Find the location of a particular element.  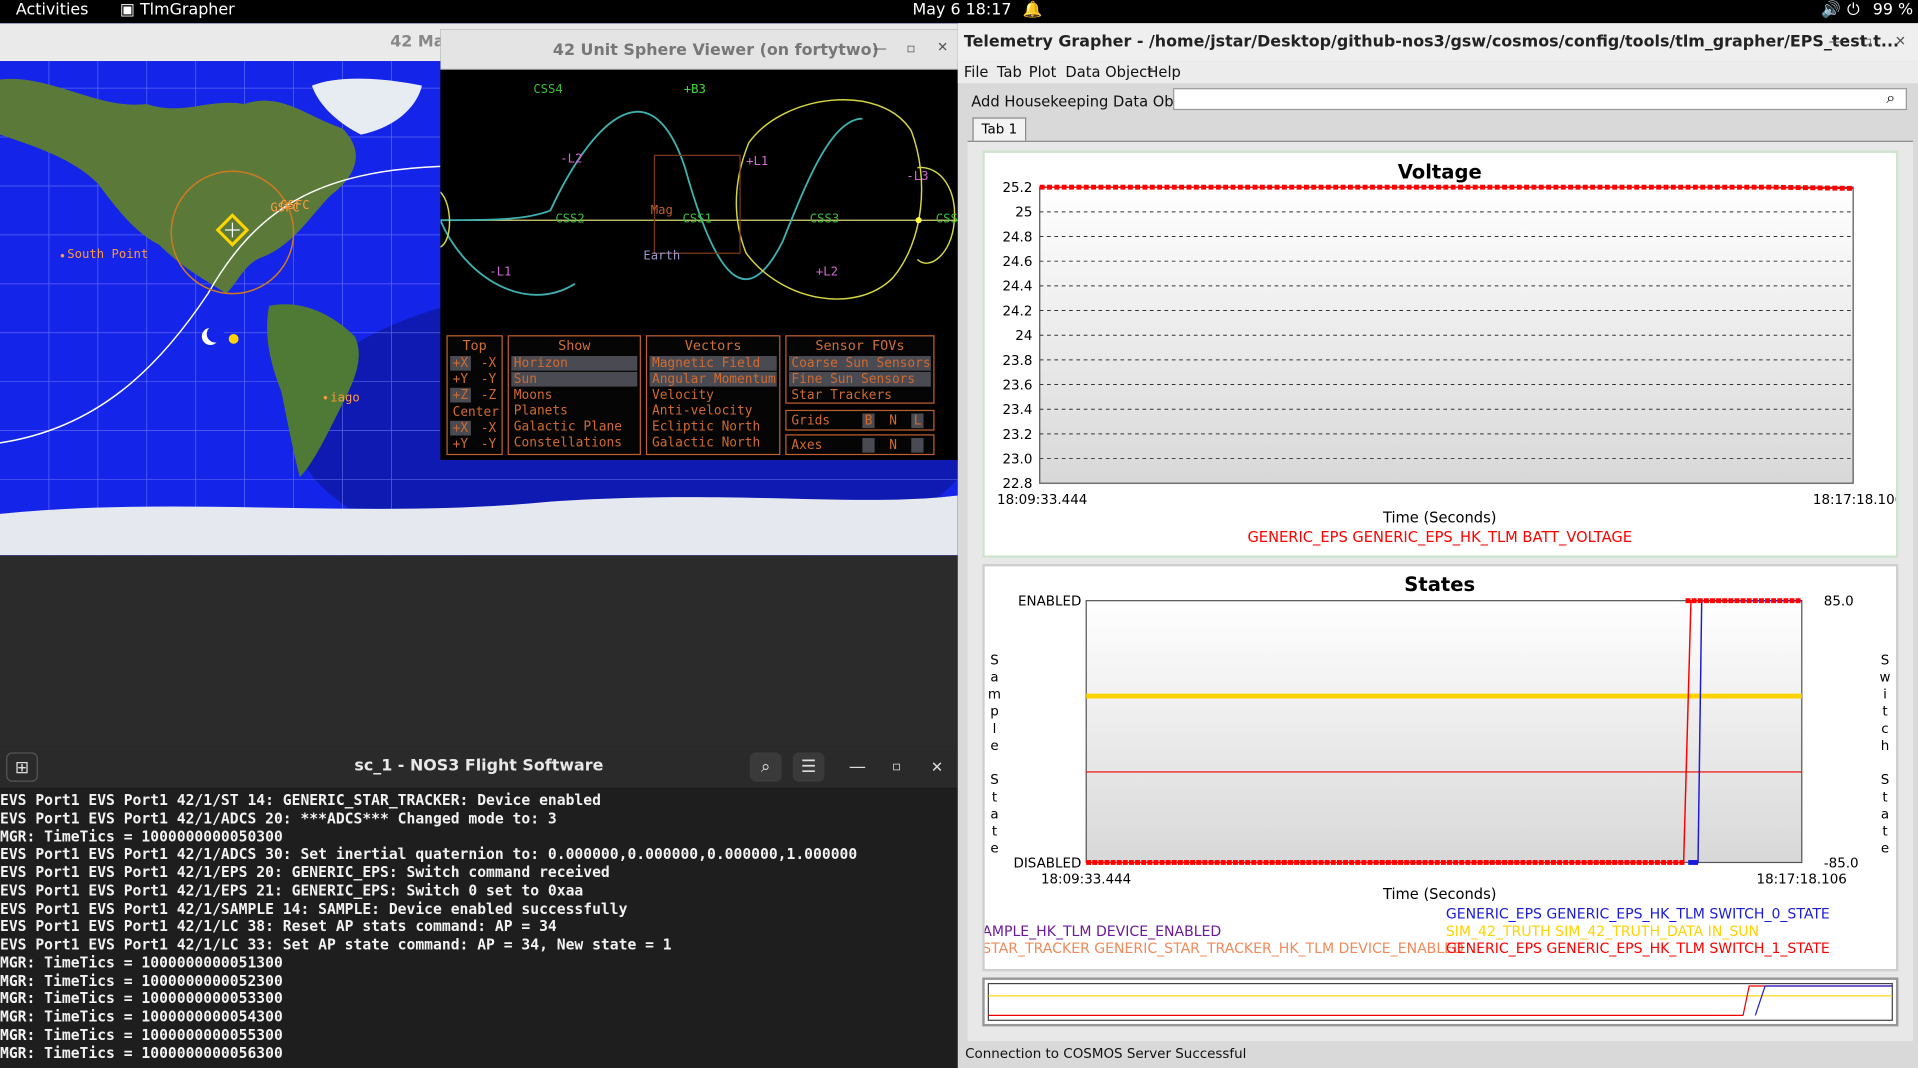

sphere-label-css4: CSS4 is located at coordinates (548, 90).